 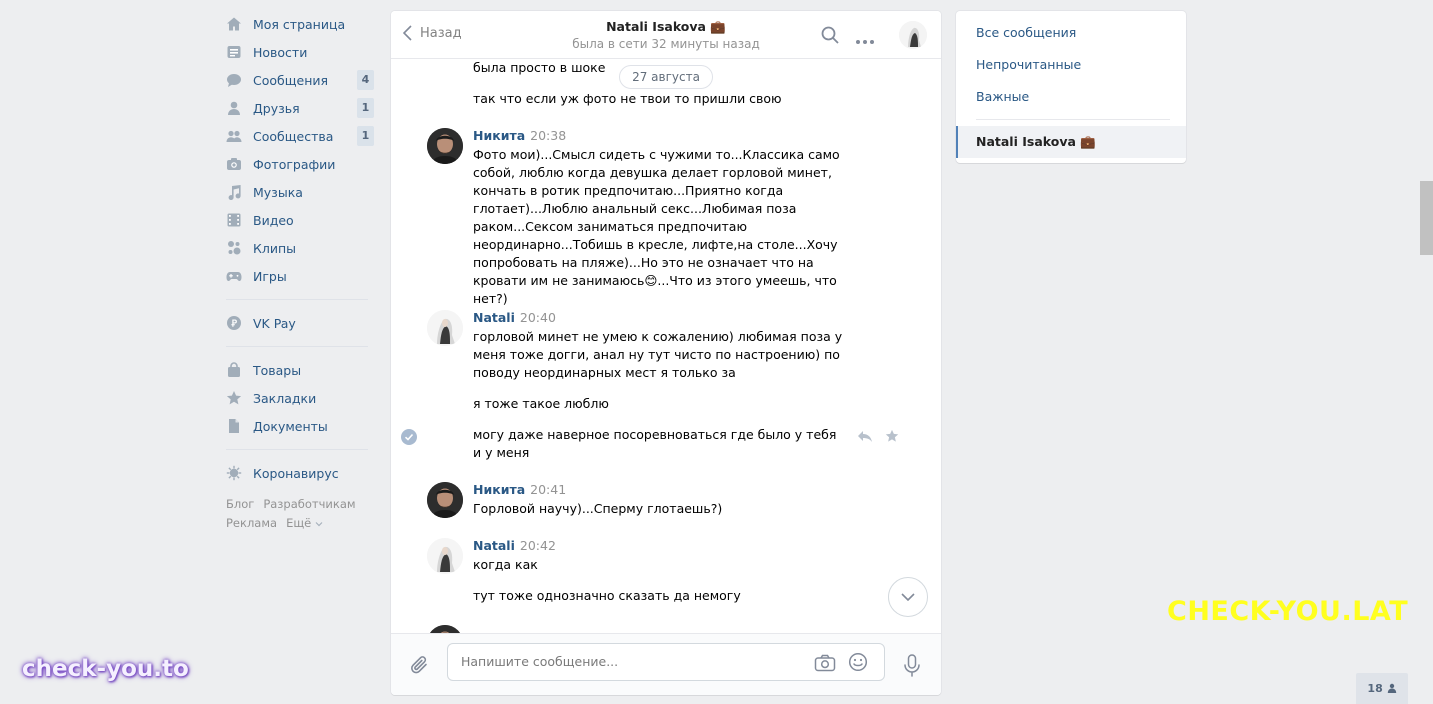 I want to click on nav-messages: Сообщения 4, so click(x=302, y=80).